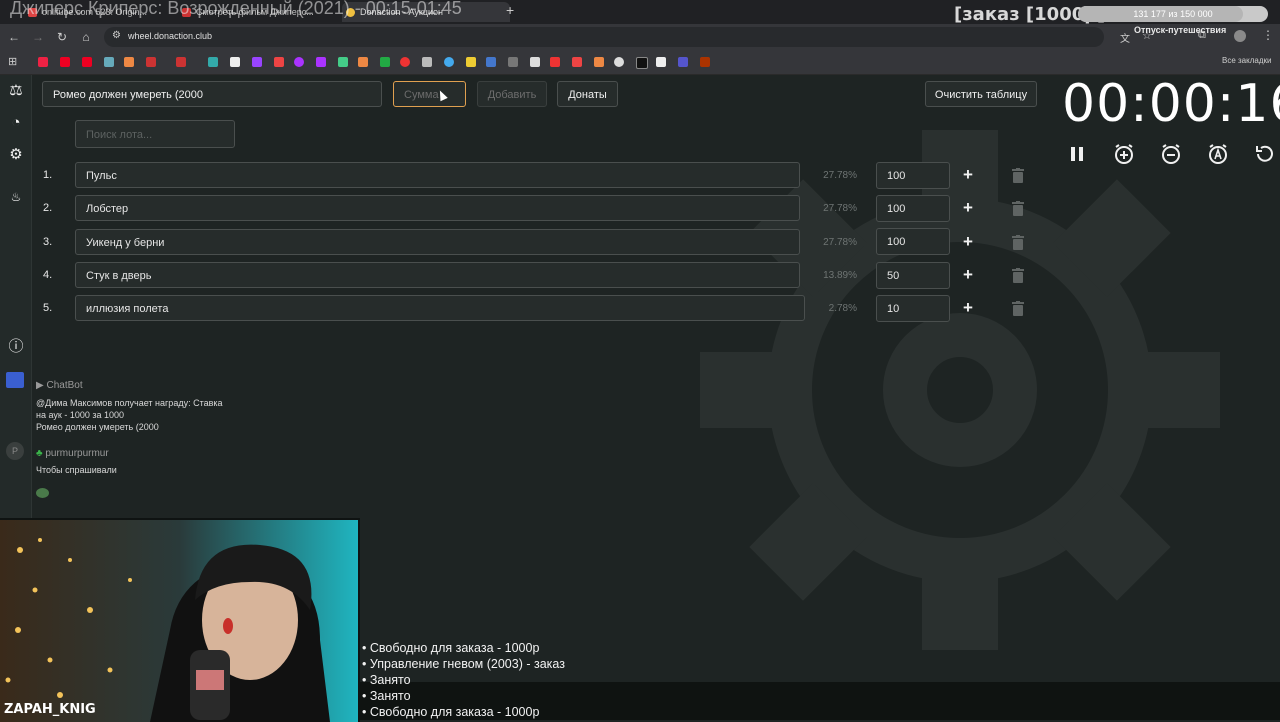 The width and height of the screenshot is (1280, 722). I want to click on lot-number: 5., so click(48, 308).